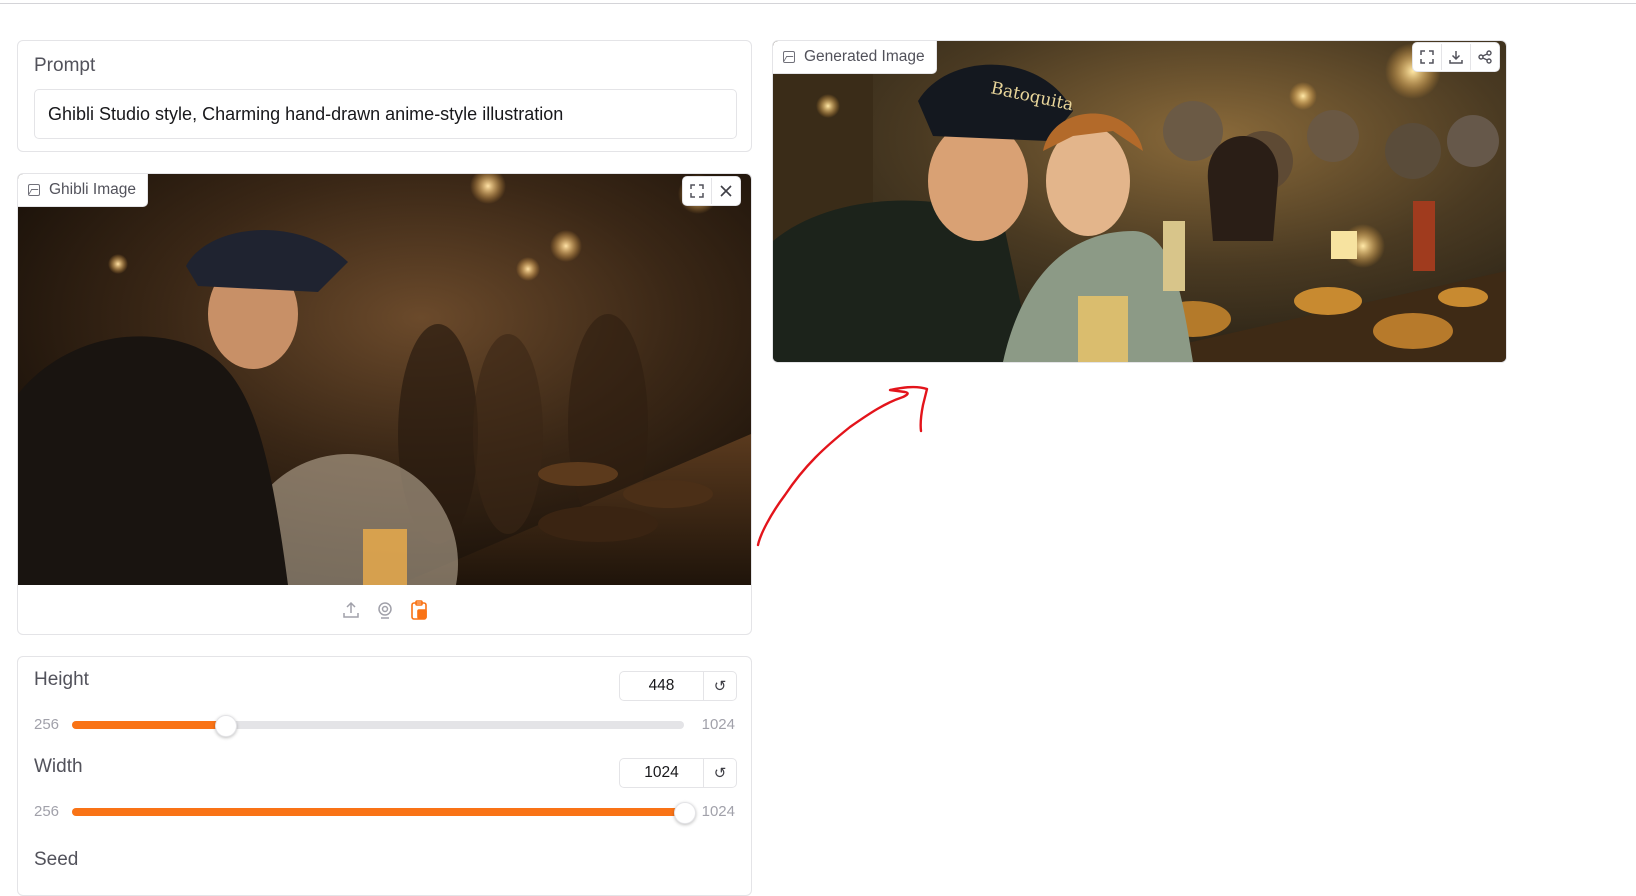 This screenshot has height=896, width=1636. Describe the element at coordinates (718, 811) in the screenshot. I see `width-max: 1024` at that location.